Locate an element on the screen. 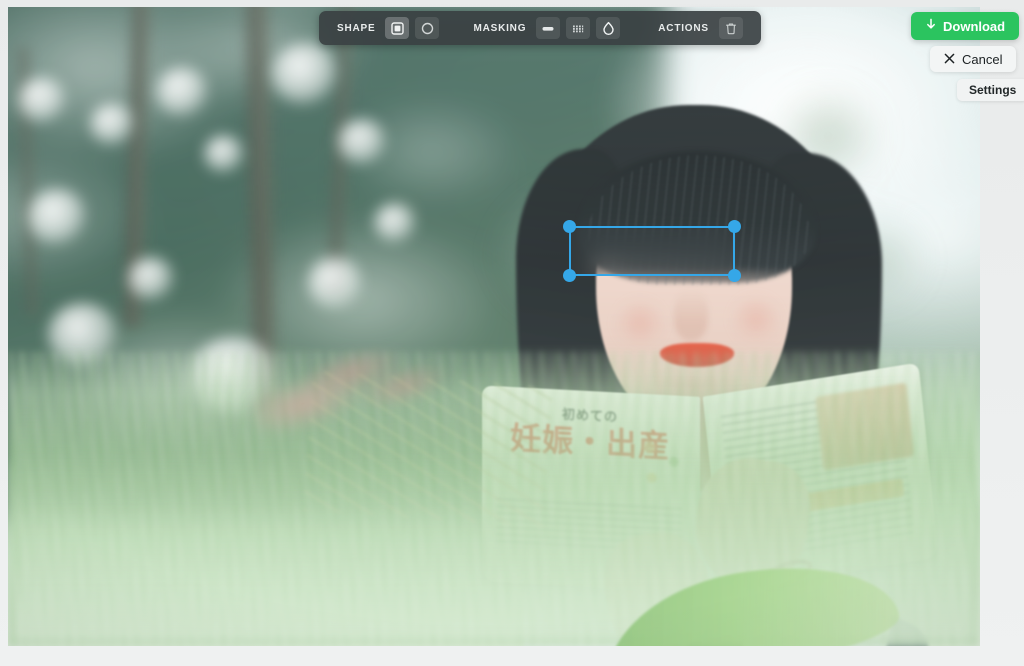 The image size is (1024, 666). solid-bar-icon is located at coordinates (548, 28).